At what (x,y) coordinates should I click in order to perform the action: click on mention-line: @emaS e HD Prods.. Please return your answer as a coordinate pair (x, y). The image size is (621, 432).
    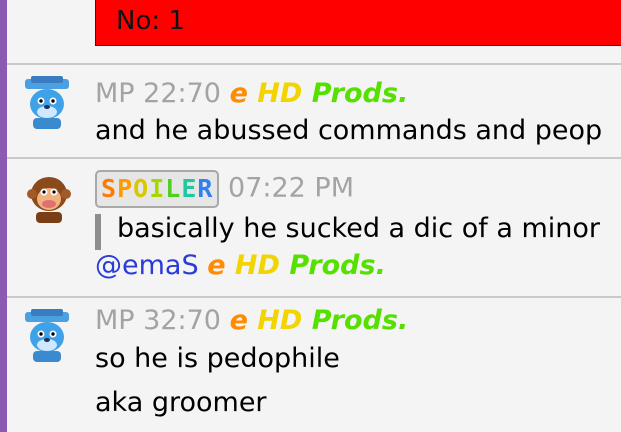
    Looking at the image, I should click on (240, 265).